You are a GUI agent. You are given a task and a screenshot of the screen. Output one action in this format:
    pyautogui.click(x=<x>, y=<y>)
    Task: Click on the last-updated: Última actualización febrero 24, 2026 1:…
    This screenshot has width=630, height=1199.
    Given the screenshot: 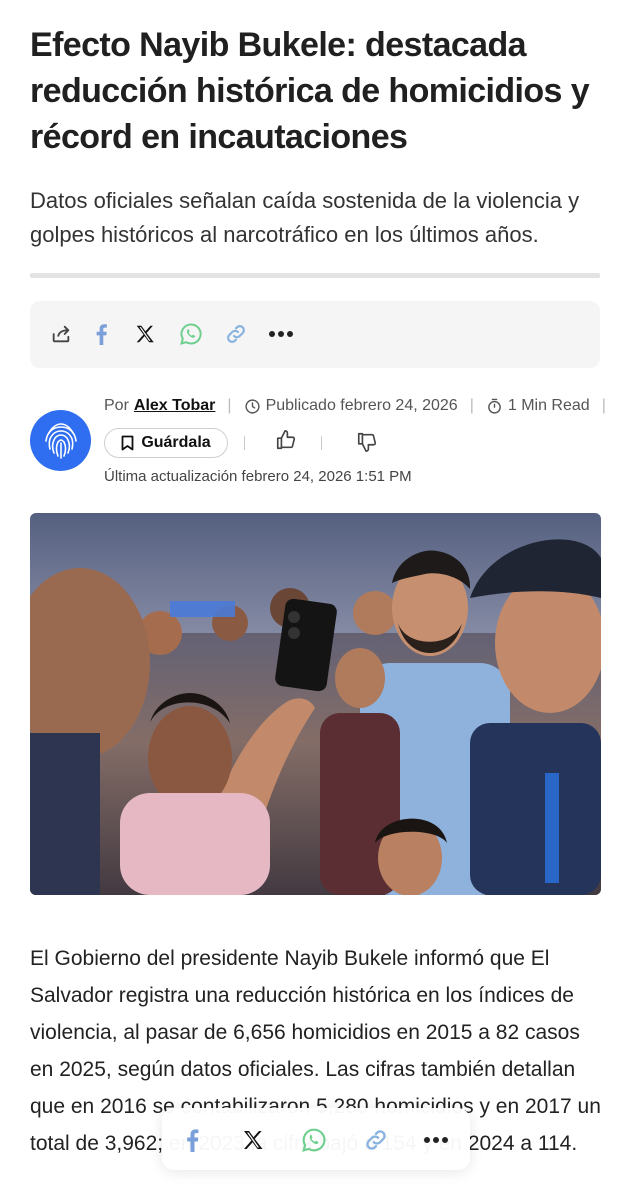 What is the action you would take?
    pyautogui.click(x=258, y=476)
    